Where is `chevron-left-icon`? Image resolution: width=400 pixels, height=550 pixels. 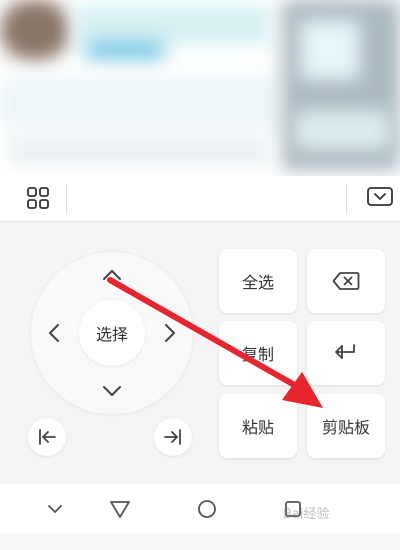
chevron-left-icon is located at coordinates (54, 333).